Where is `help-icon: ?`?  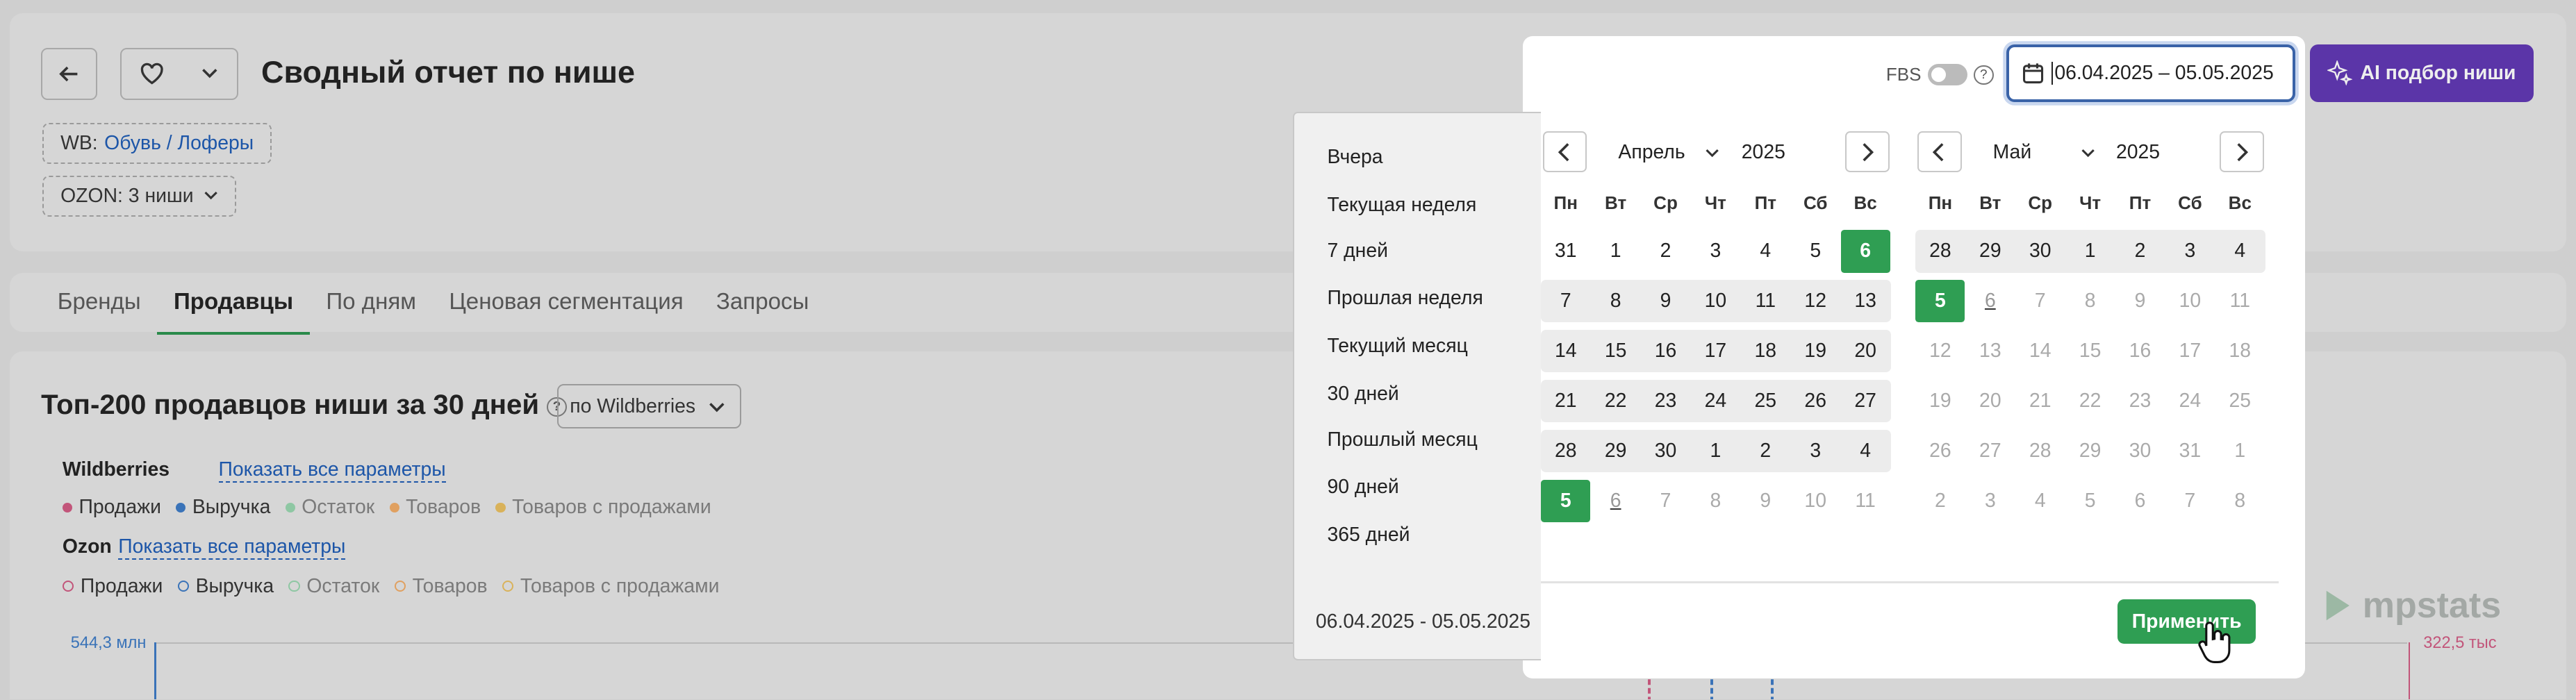
help-icon: ? is located at coordinates (1984, 75).